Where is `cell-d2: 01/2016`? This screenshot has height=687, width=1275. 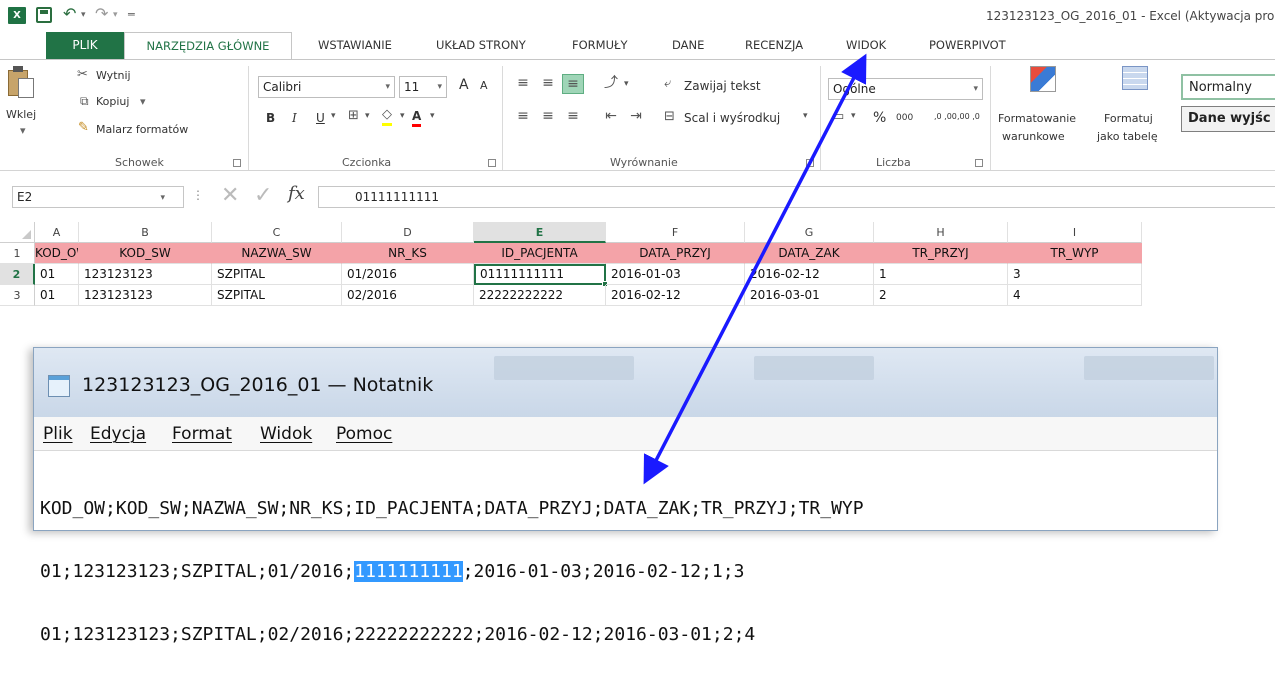
cell-d2: 01/2016 is located at coordinates (408, 274).